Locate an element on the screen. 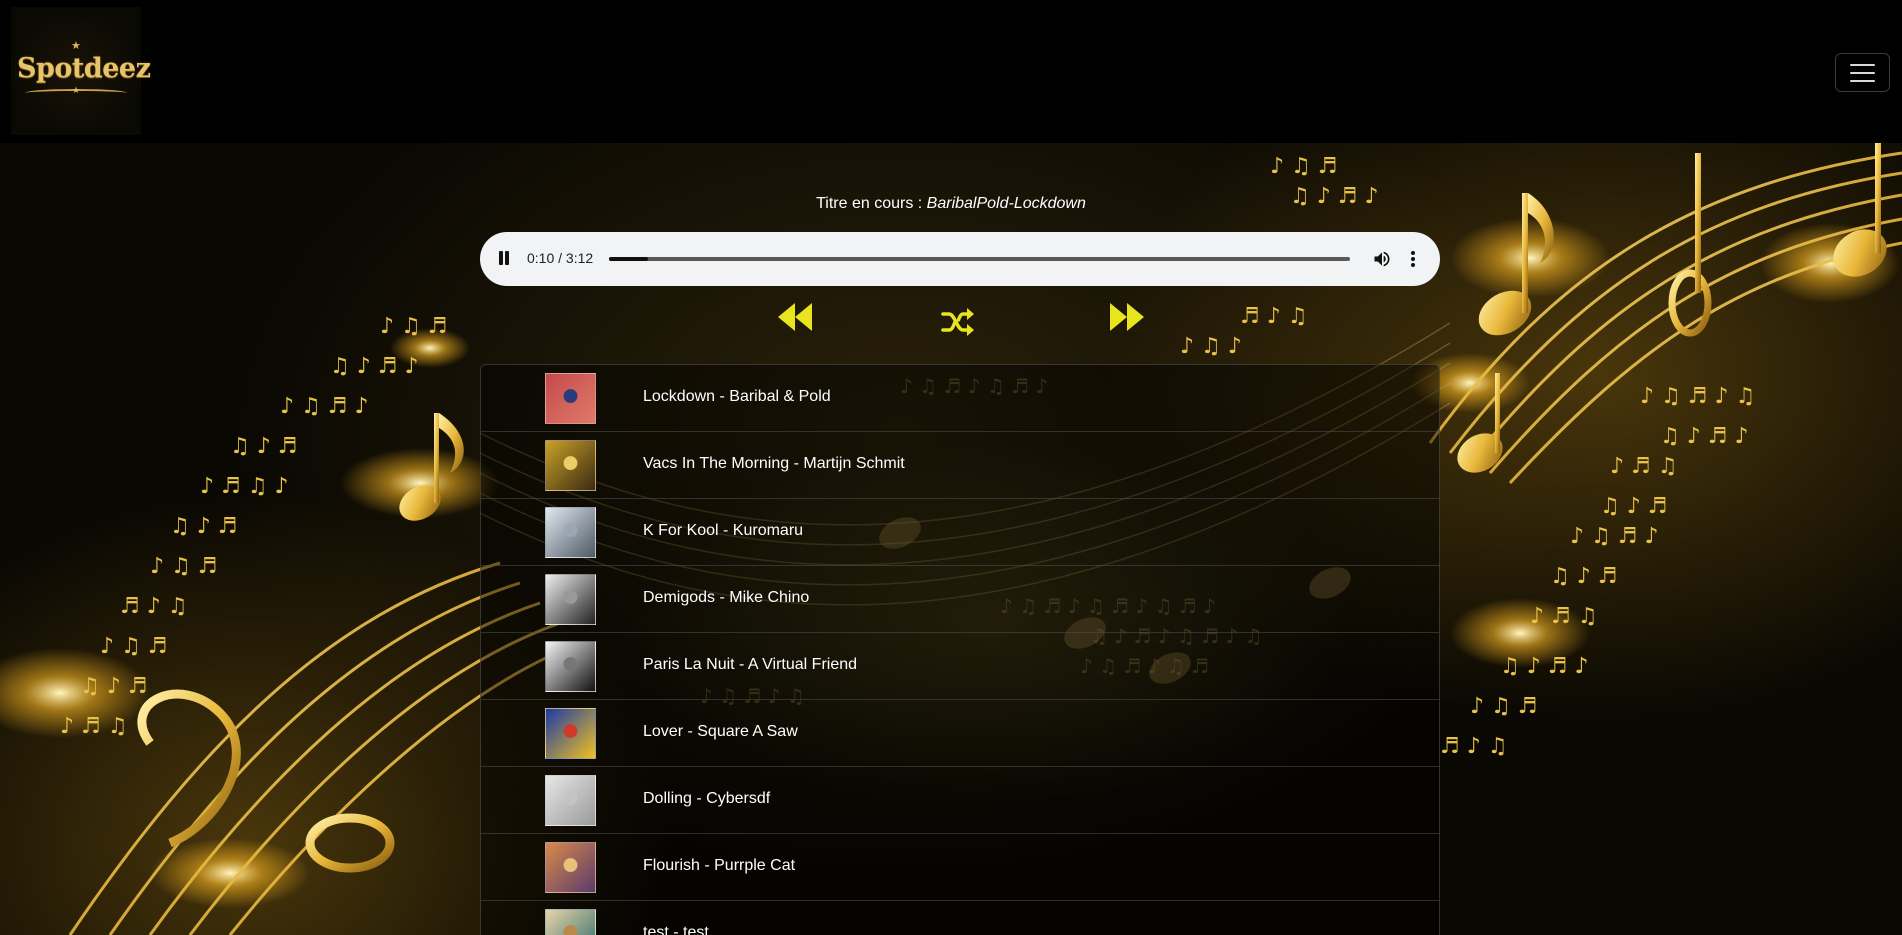 This screenshot has width=1902, height=935. volume-icon is located at coordinates (1382, 259).